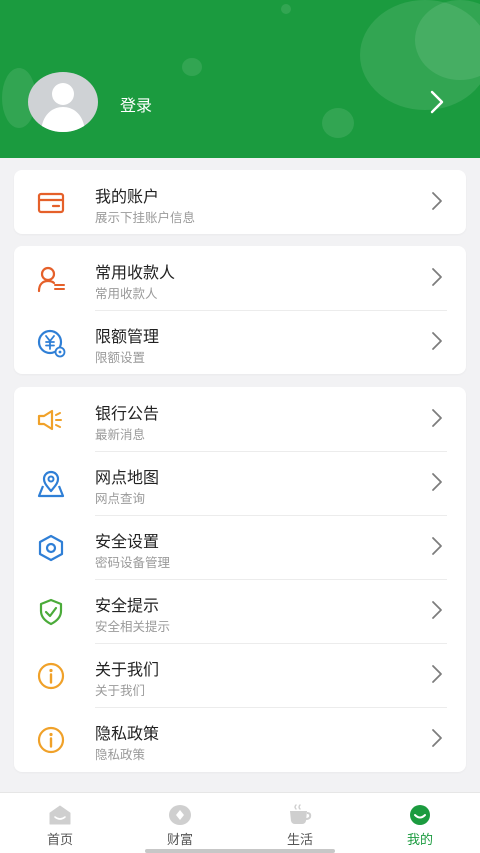 The image size is (480, 853). What do you see at coordinates (127, 733) in the screenshot?
I see `menu-title: 隐私政策` at bounding box center [127, 733].